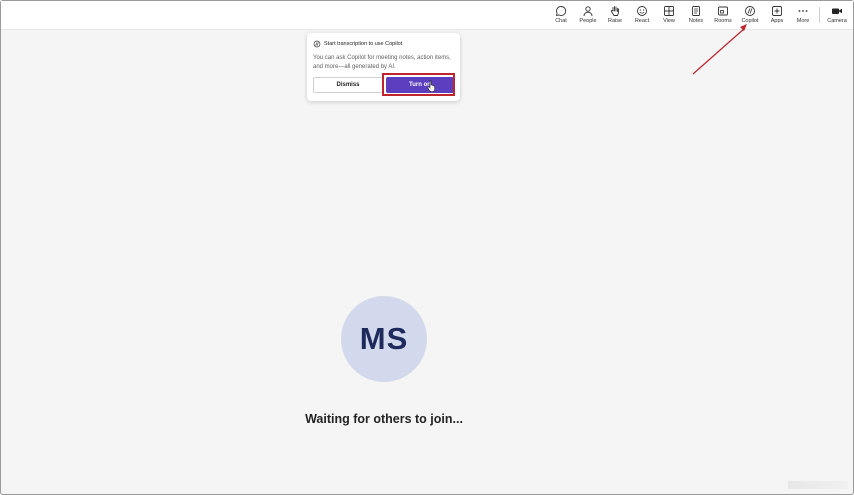  Describe the element at coordinates (803, 15) in the screenshot. I see `toolbar-more-button: More` at that location.